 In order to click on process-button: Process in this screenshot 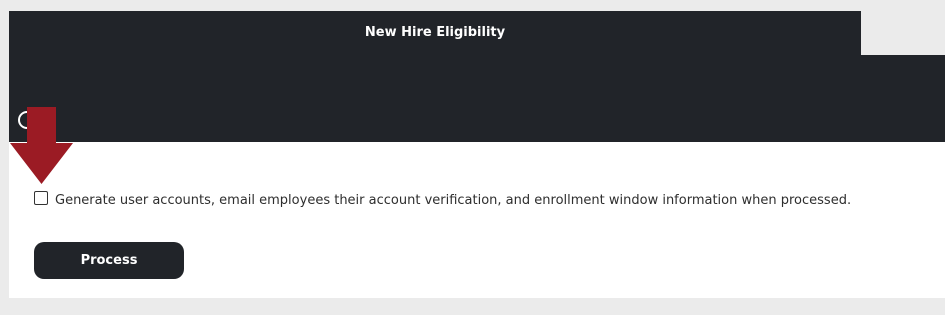, I will do `click(109, 260)`.